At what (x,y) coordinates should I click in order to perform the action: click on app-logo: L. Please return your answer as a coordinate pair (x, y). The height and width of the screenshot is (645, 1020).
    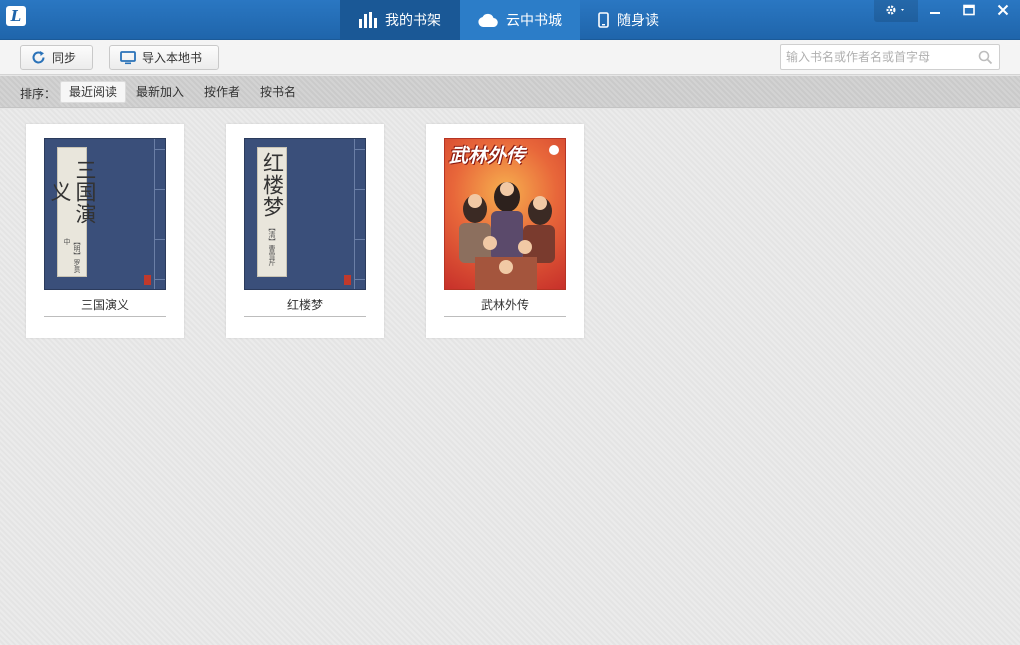
    Looking at the image, I should click on (16, 16).